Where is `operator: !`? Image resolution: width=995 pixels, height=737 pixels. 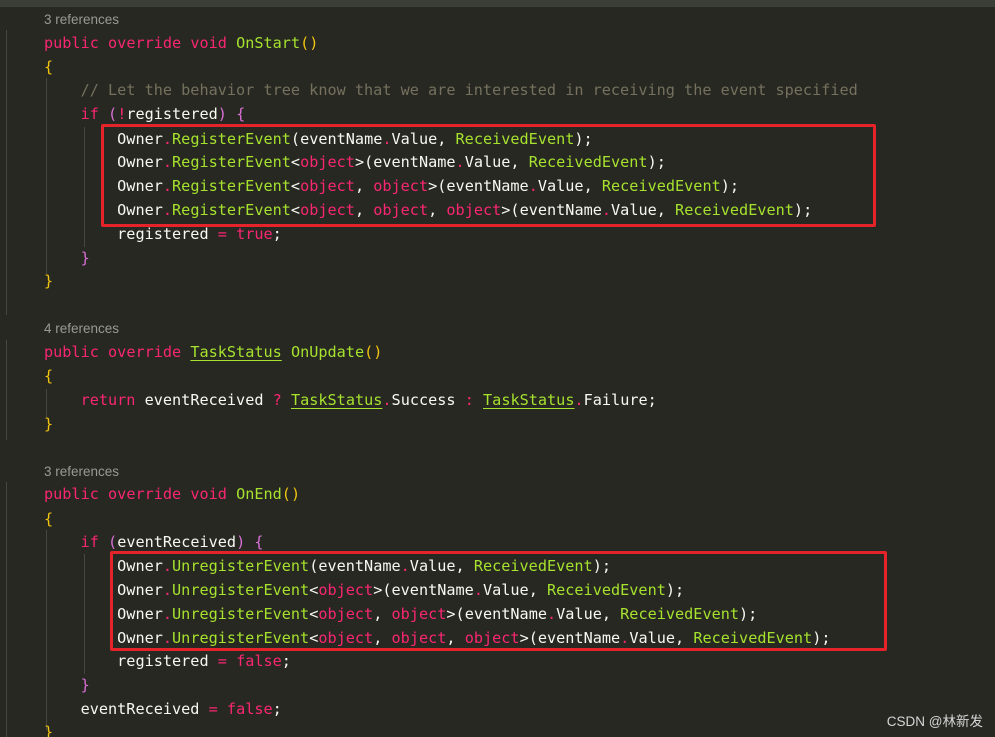
operator: ! is located at coordinates (122, 114).